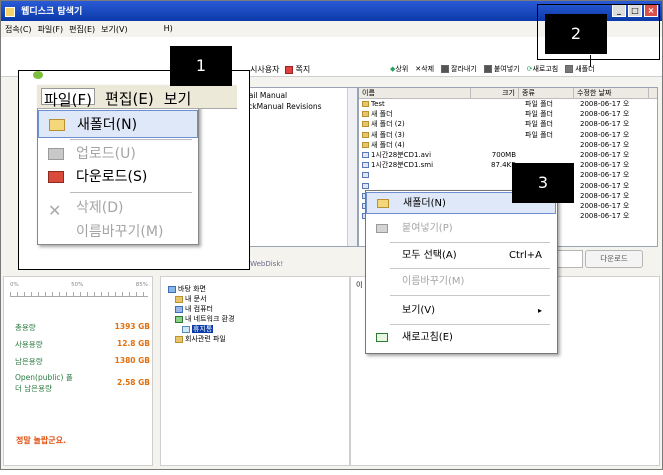 This screenshot has width=663, height=475. What do you see at coordinates (424, 69) in the screenshot?
I see `toolbar-delete-button: ✕삭제` at bounding box center [424, 69].